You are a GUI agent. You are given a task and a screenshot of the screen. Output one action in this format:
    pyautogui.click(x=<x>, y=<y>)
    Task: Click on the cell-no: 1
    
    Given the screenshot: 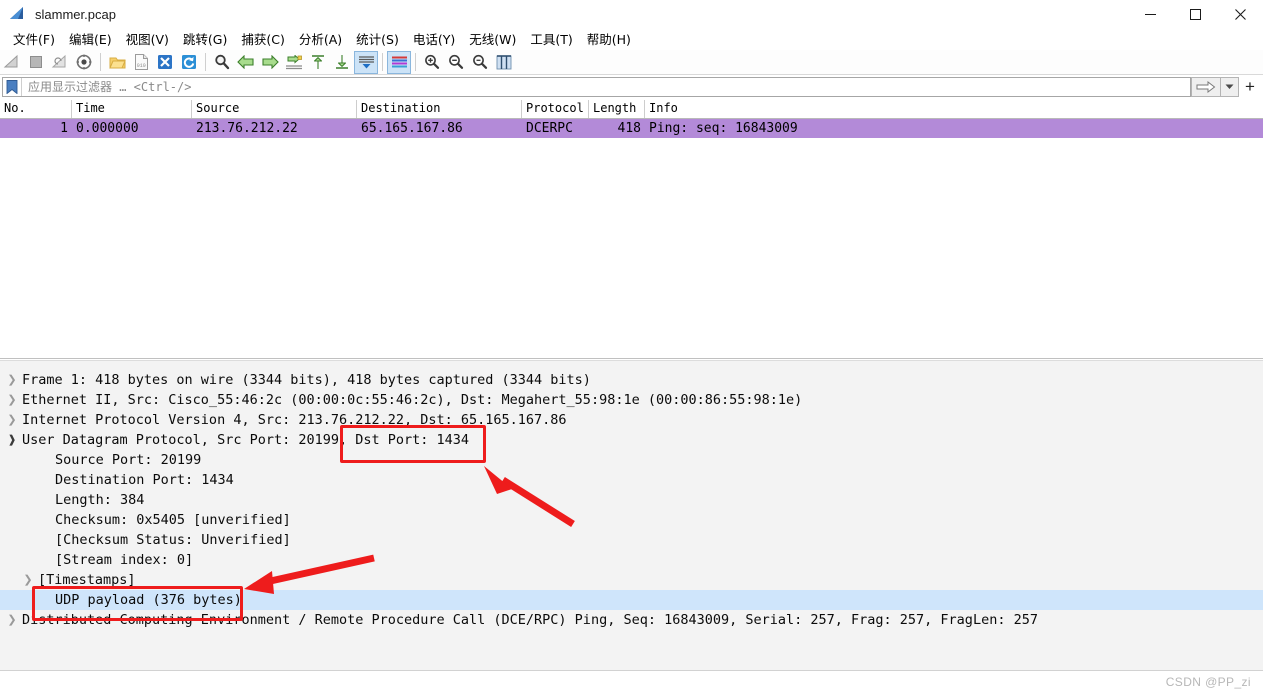 What is the action you would take?
    pyautogui.click(x=64, y=128)
    